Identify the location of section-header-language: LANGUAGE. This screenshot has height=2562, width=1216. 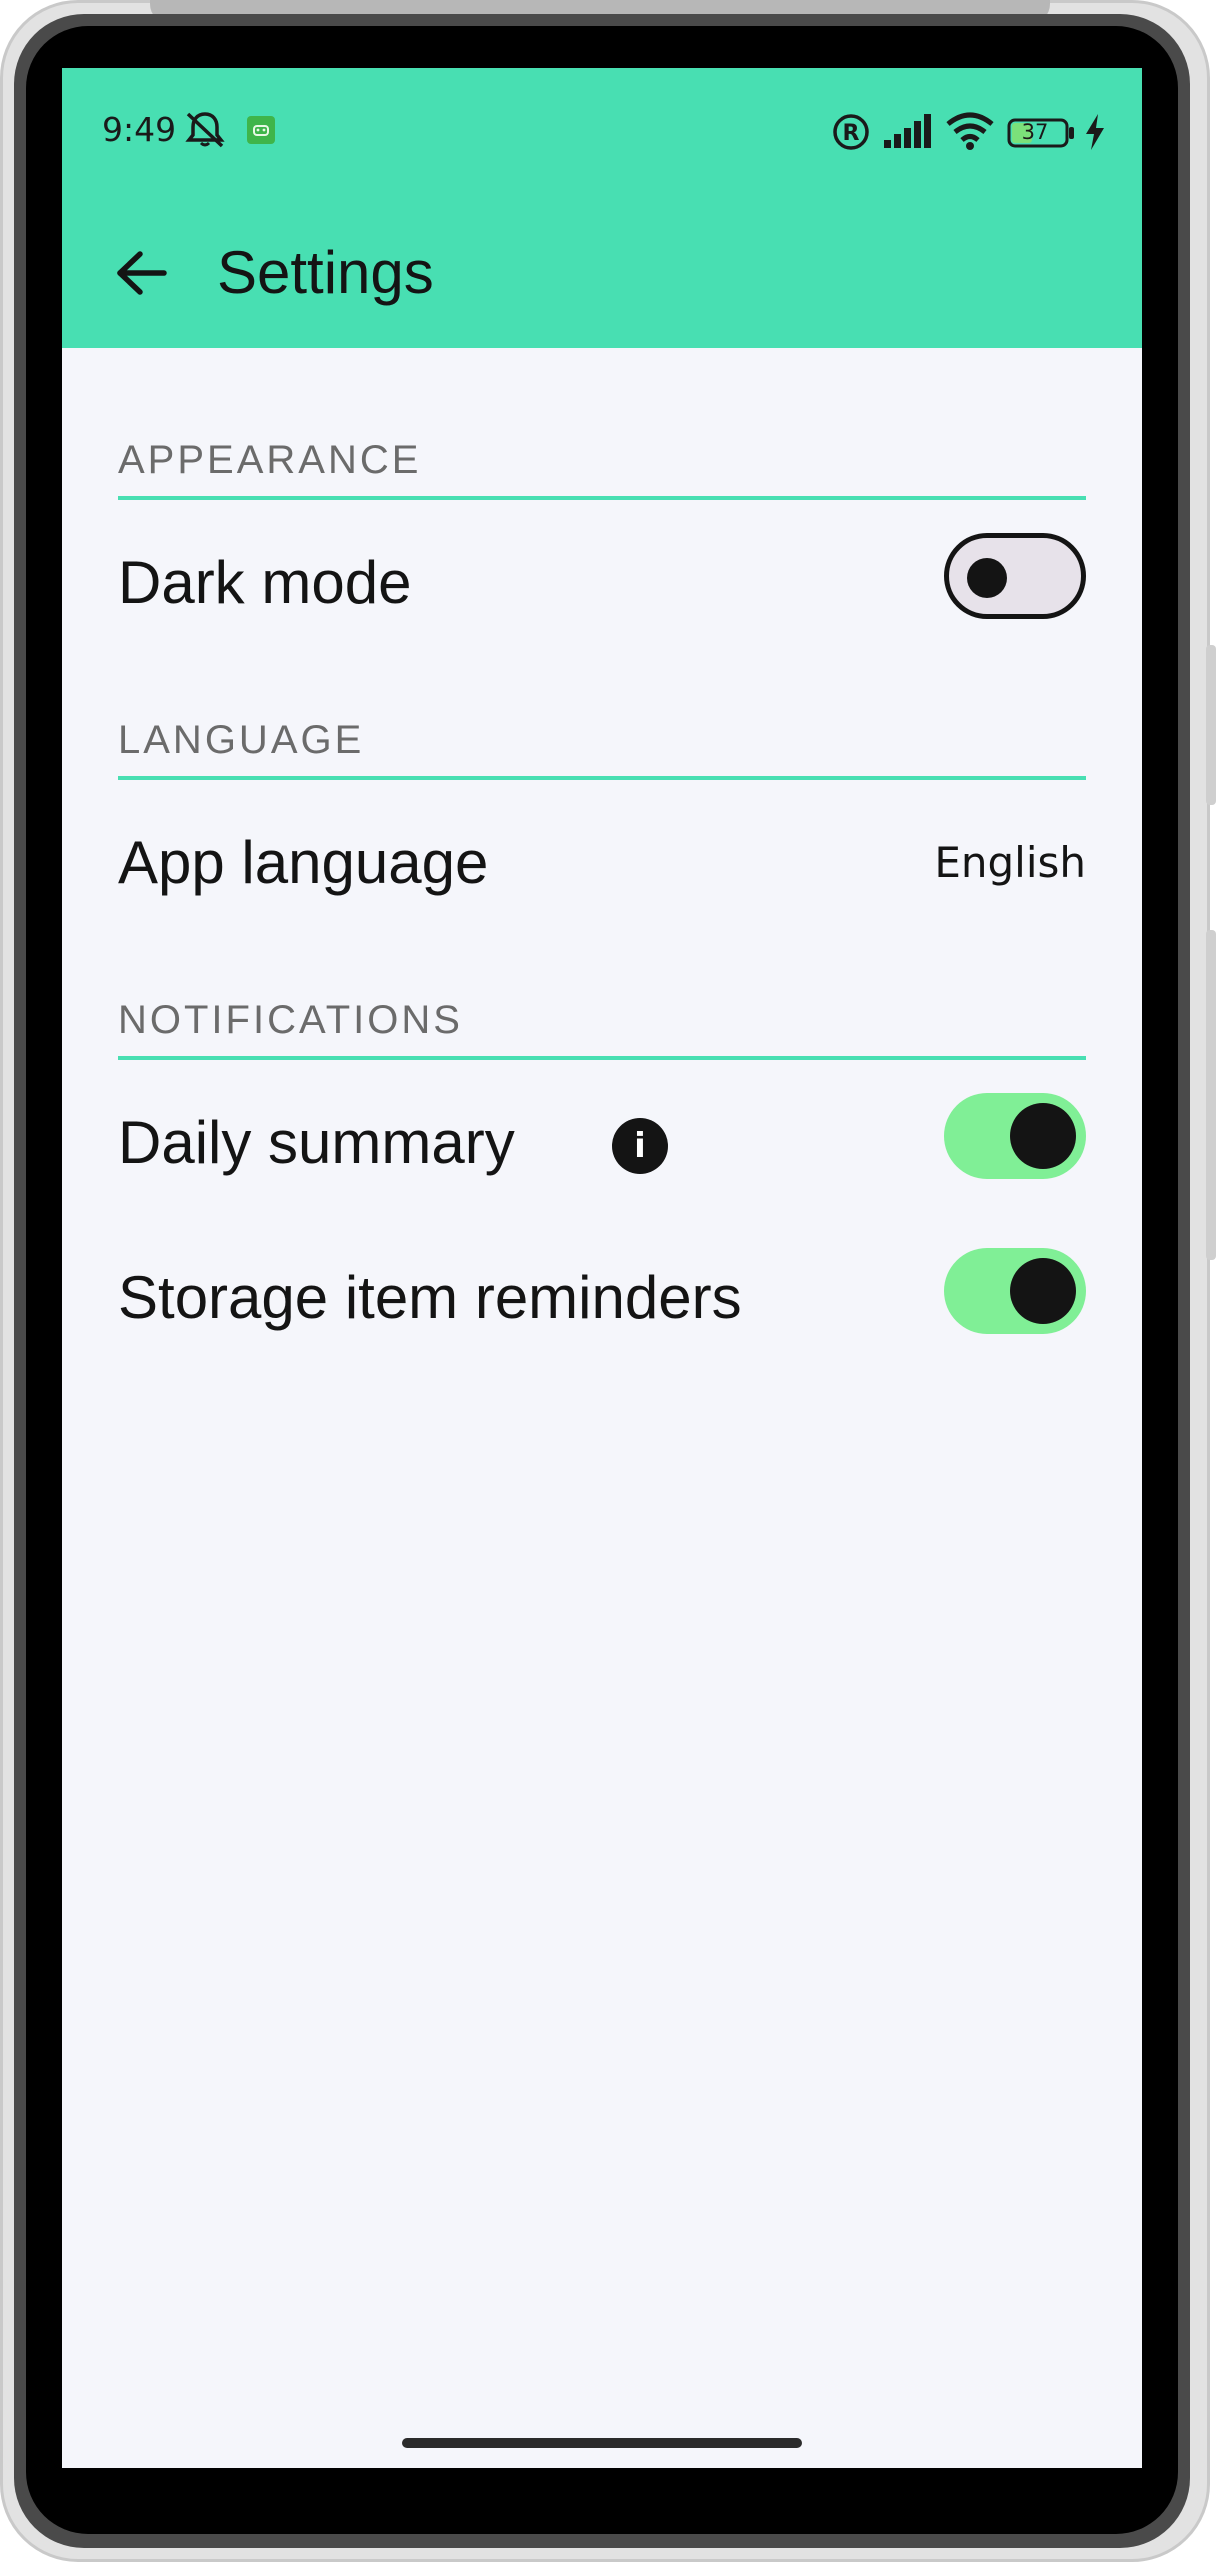
(602, 739).